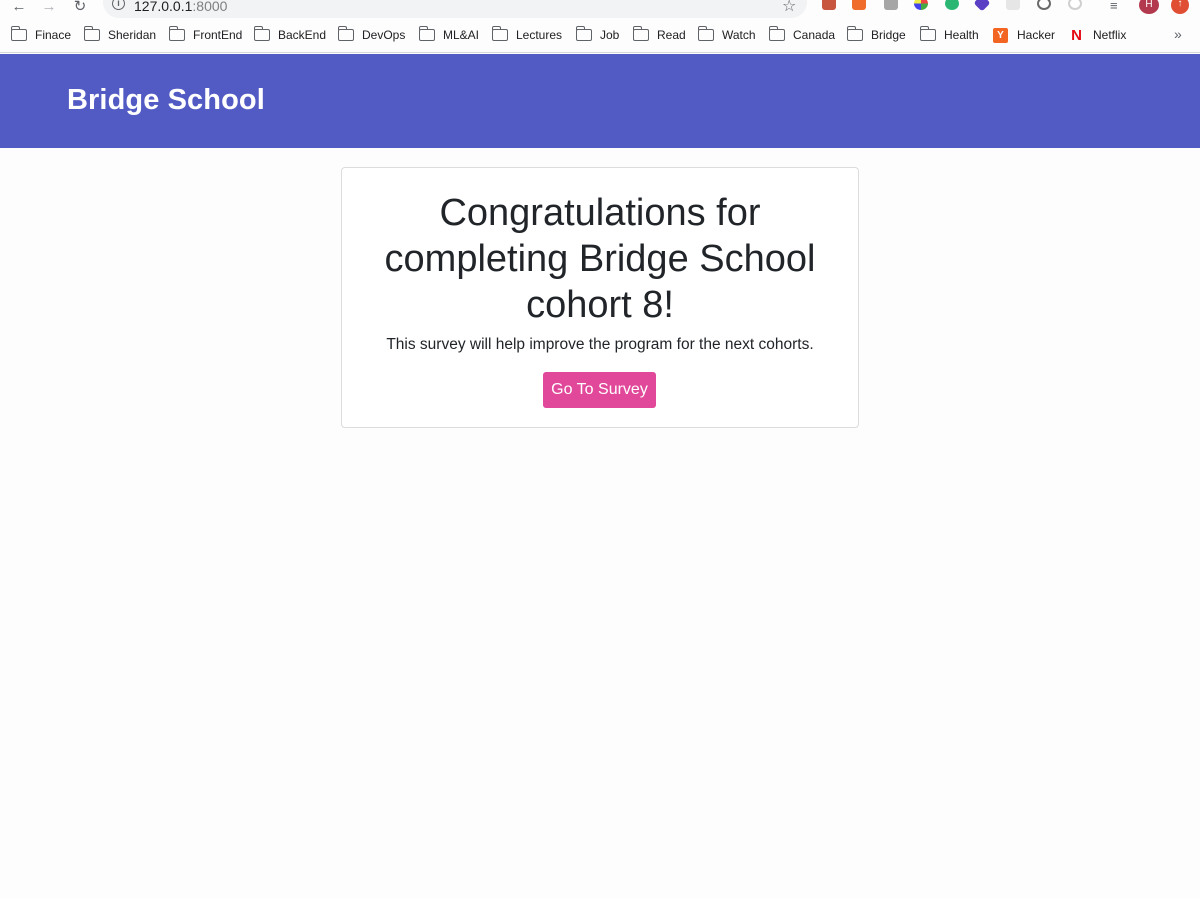  Describe the element at coordinates (539, 35) in the screenshot. I see `bookmark-label: Lectures` at that location.